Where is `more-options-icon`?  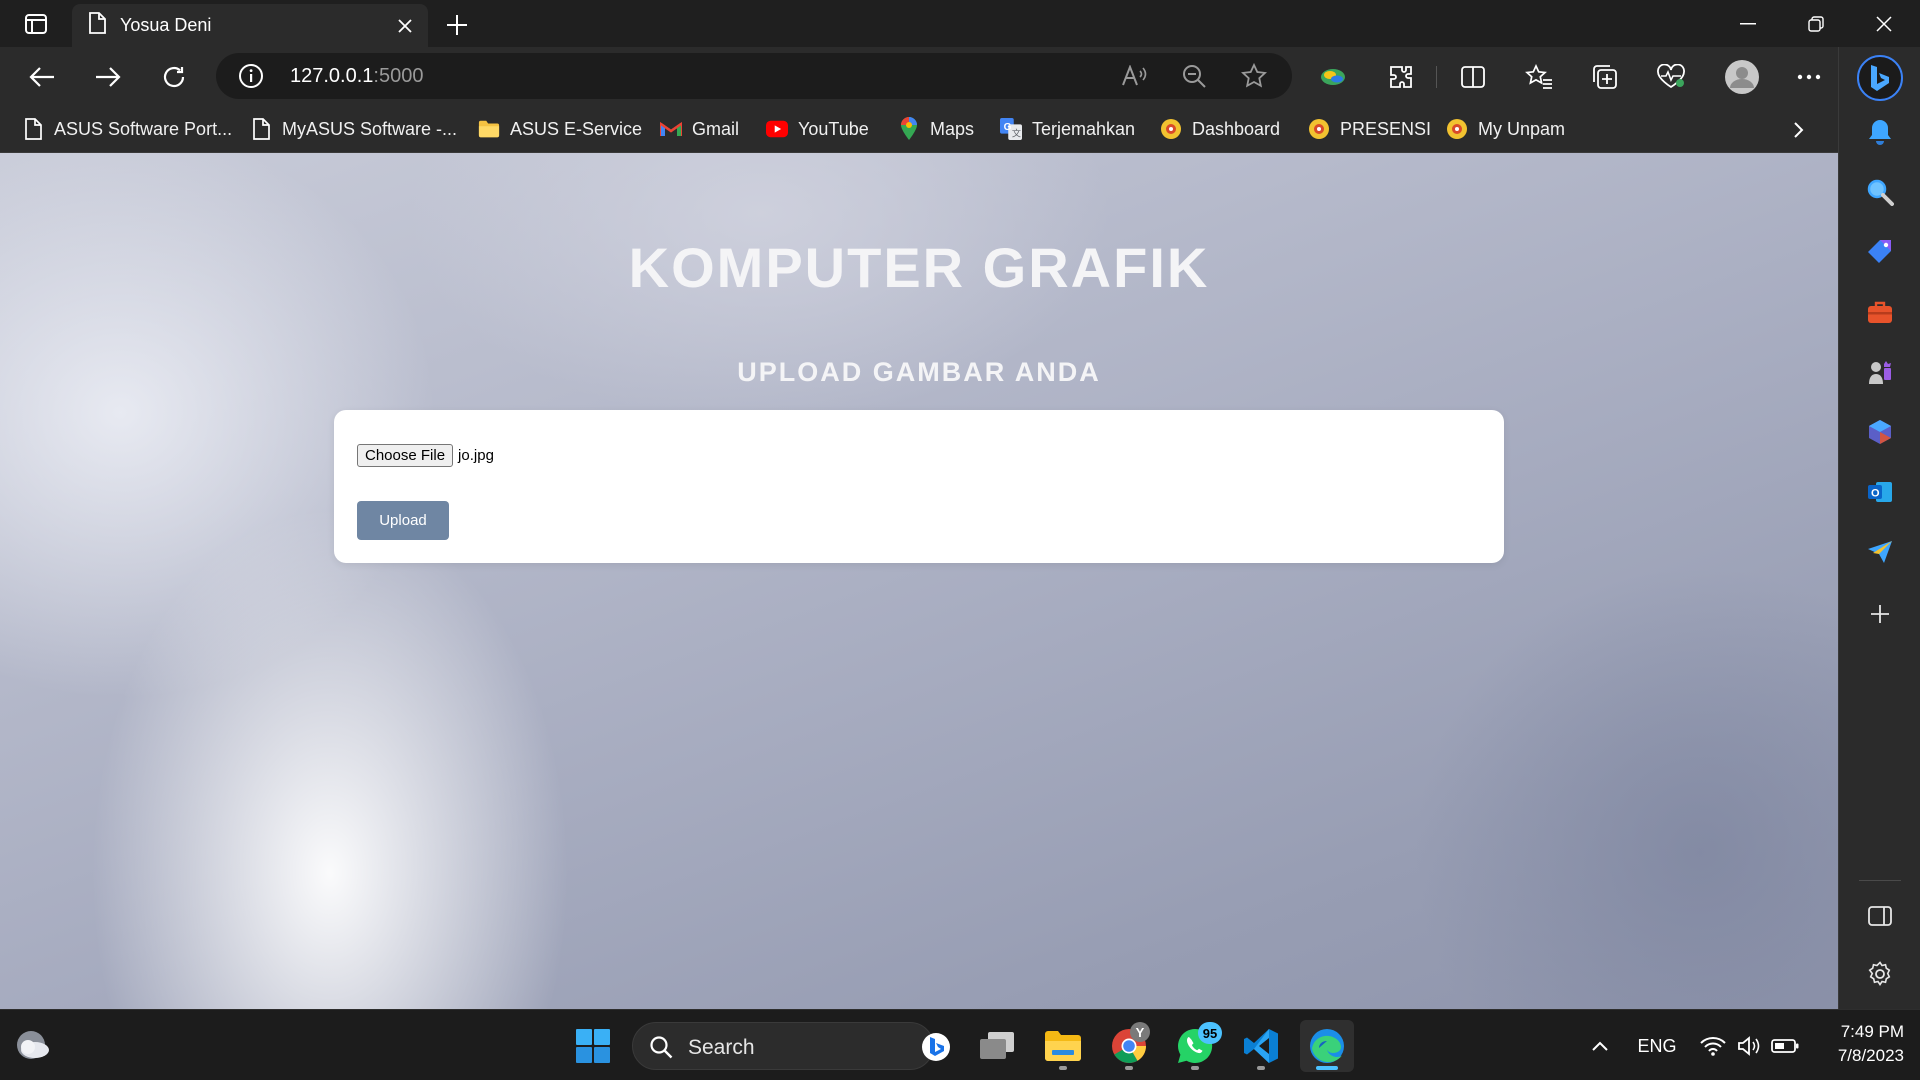
more-options-icon is located at coordinates (1809, 77).